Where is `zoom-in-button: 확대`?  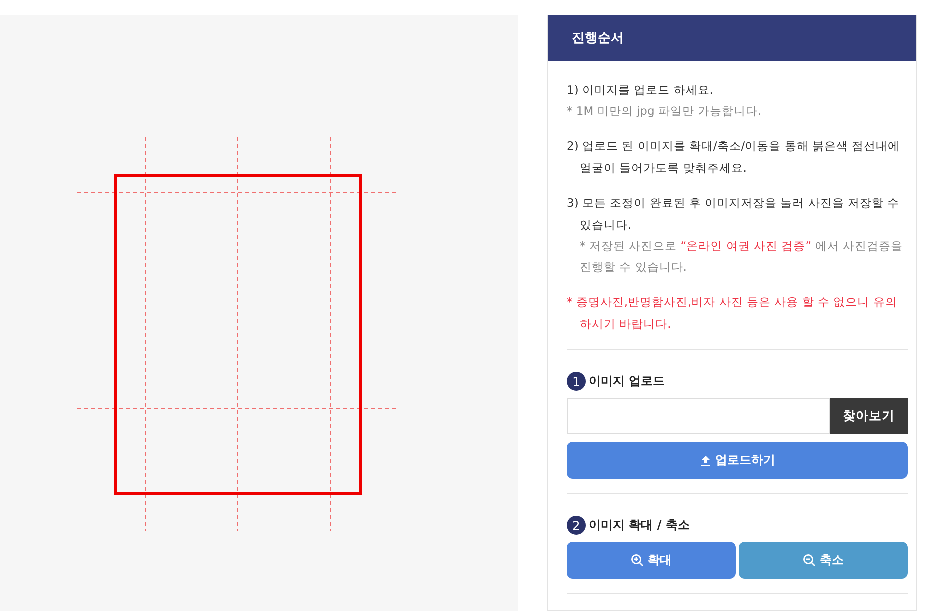 zoom-in-button: 확대 is located at coordinates (651, 560).